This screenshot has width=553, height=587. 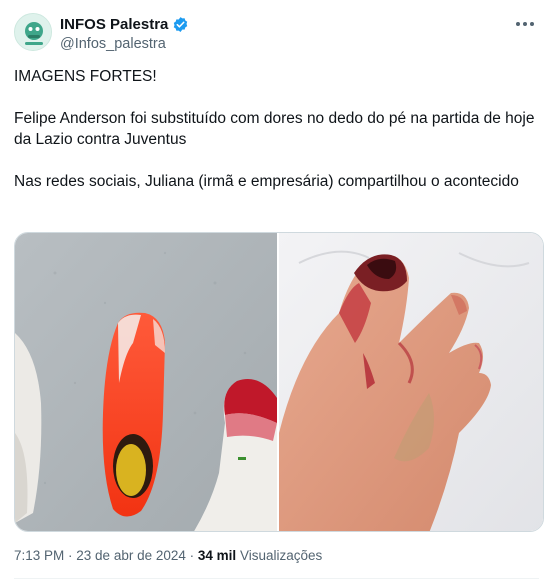 I want to click on palestra-logo-icon, so click(x=33, y=32).